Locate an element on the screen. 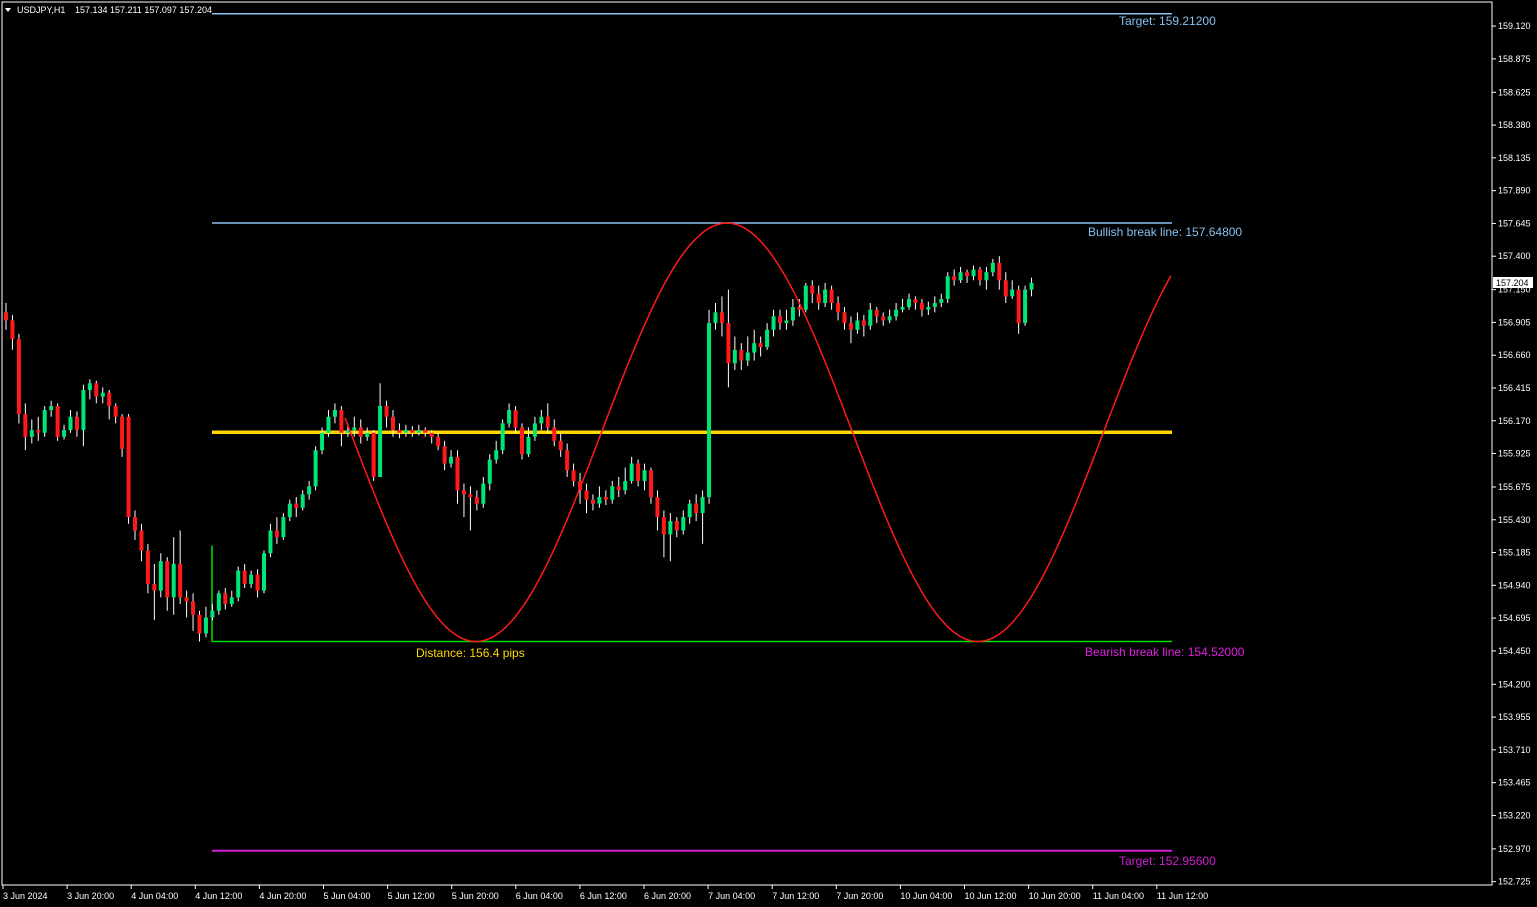  x-tick-label: 7 Jun 04:00 is located at coordinates (731, 896).